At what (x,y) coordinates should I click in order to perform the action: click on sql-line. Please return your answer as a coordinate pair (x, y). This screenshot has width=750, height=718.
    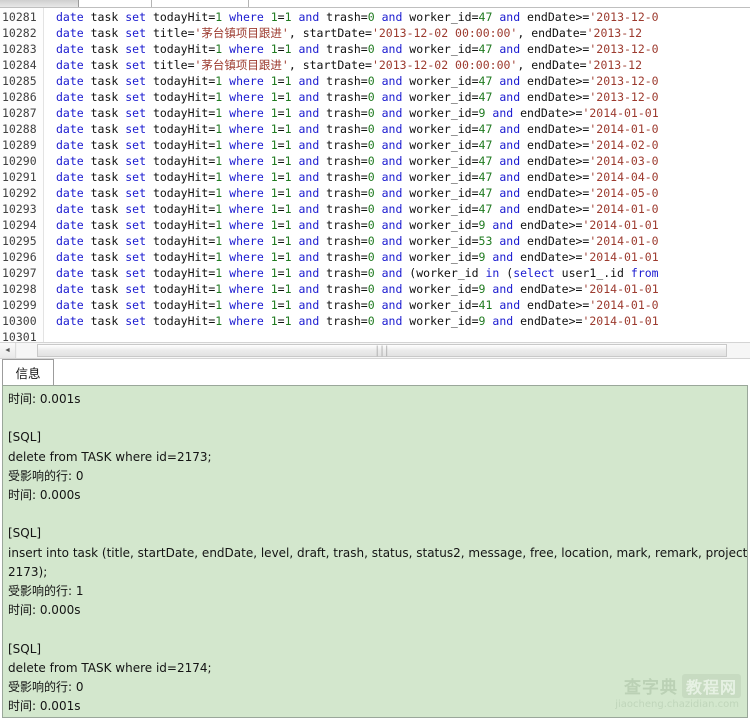
    Looking at the image, I should click on (397, 335).